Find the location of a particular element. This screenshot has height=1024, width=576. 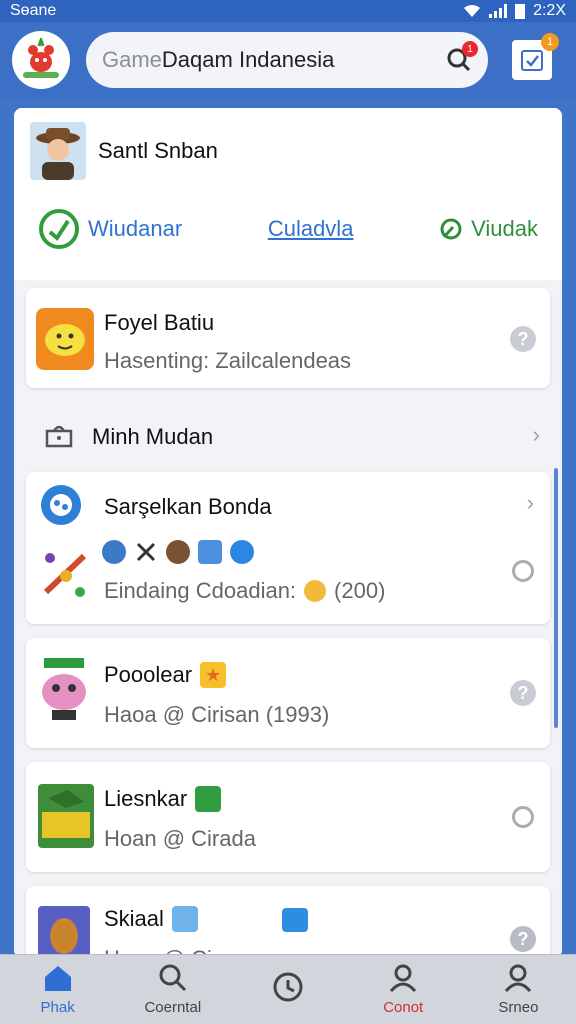

status-time: 2:2X is located at coordinates (549, 10).